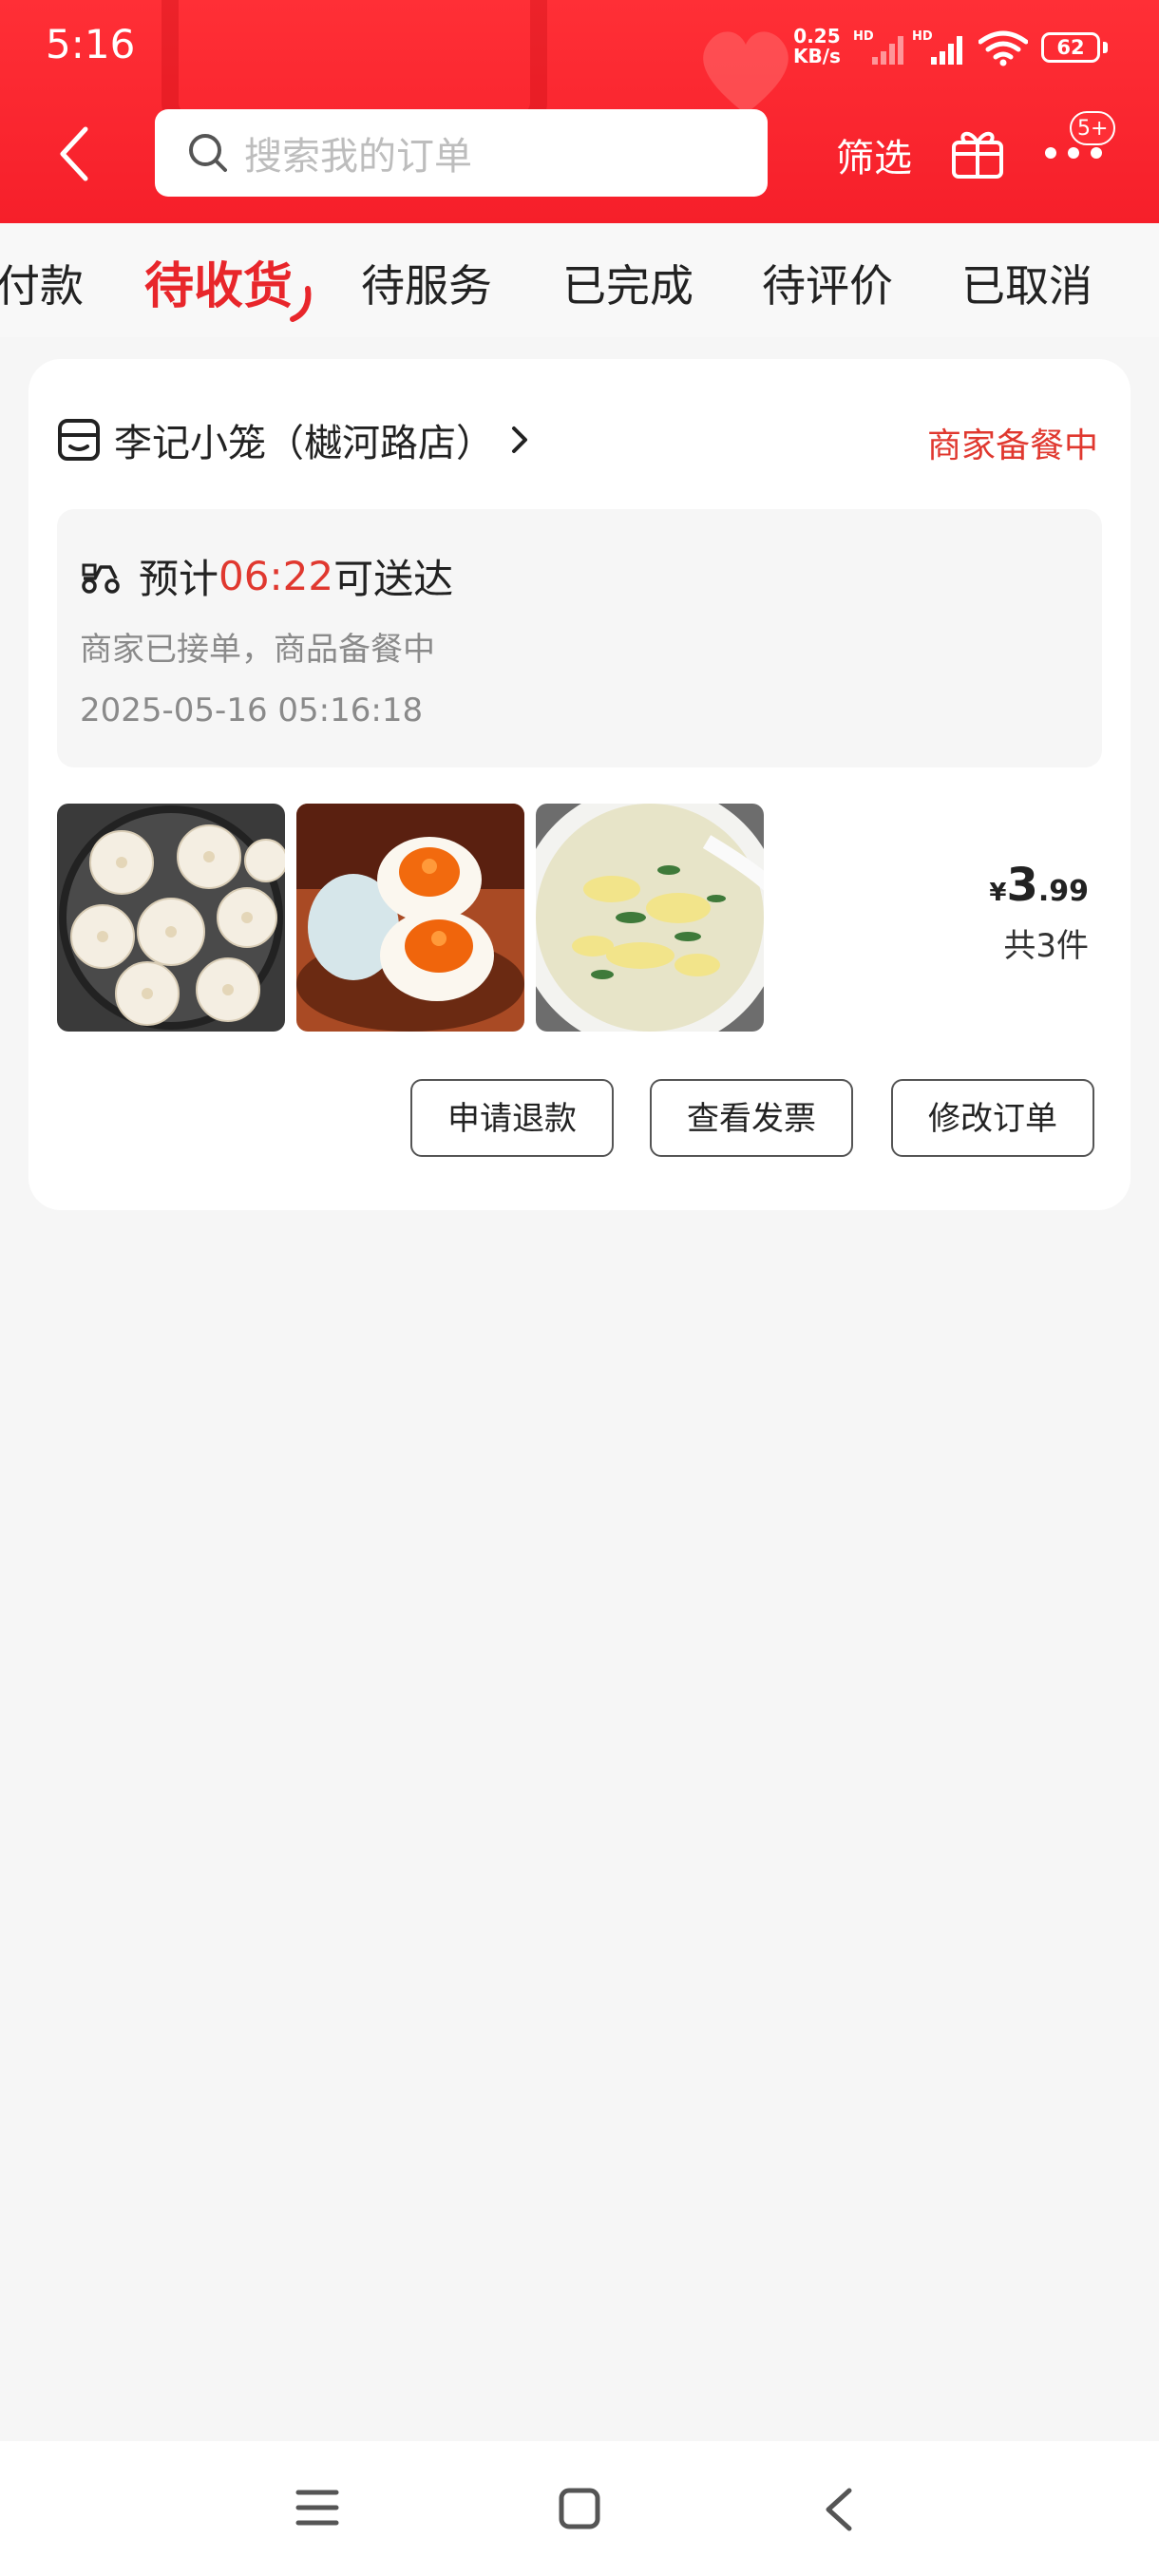  What do you see at coordinates (179, 579) in the screenshot?
I see `eta-prefix: 预计` at bounding box center [179, 579].